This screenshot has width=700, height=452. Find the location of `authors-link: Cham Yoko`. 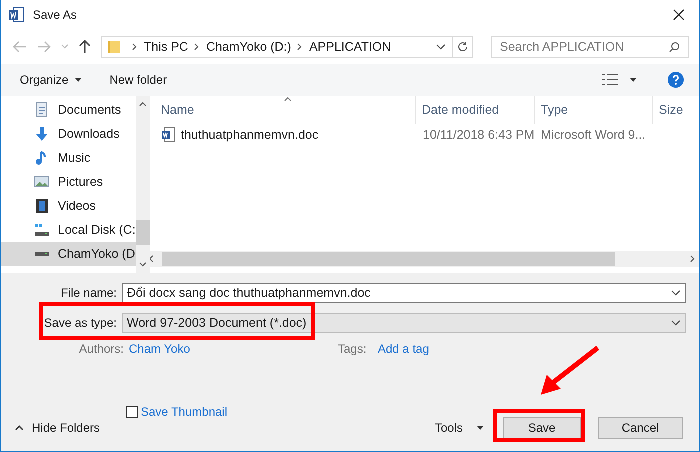

authors-link: Cham Yoko is located at coordinates (233, 349).